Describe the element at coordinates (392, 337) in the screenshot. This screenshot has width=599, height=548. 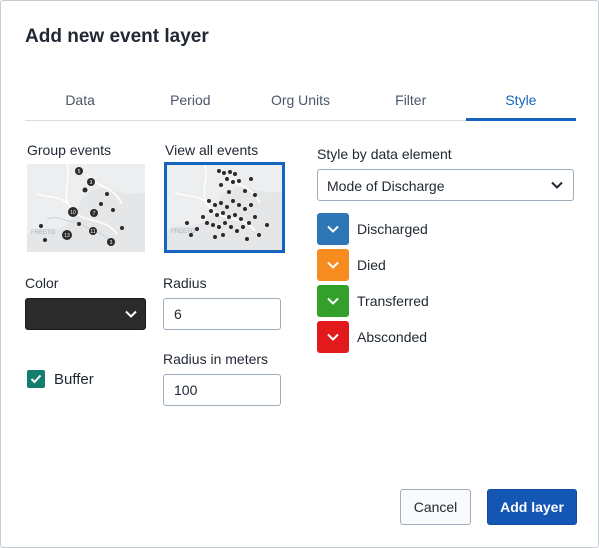
I see `legend-label: Absconded` at that location.